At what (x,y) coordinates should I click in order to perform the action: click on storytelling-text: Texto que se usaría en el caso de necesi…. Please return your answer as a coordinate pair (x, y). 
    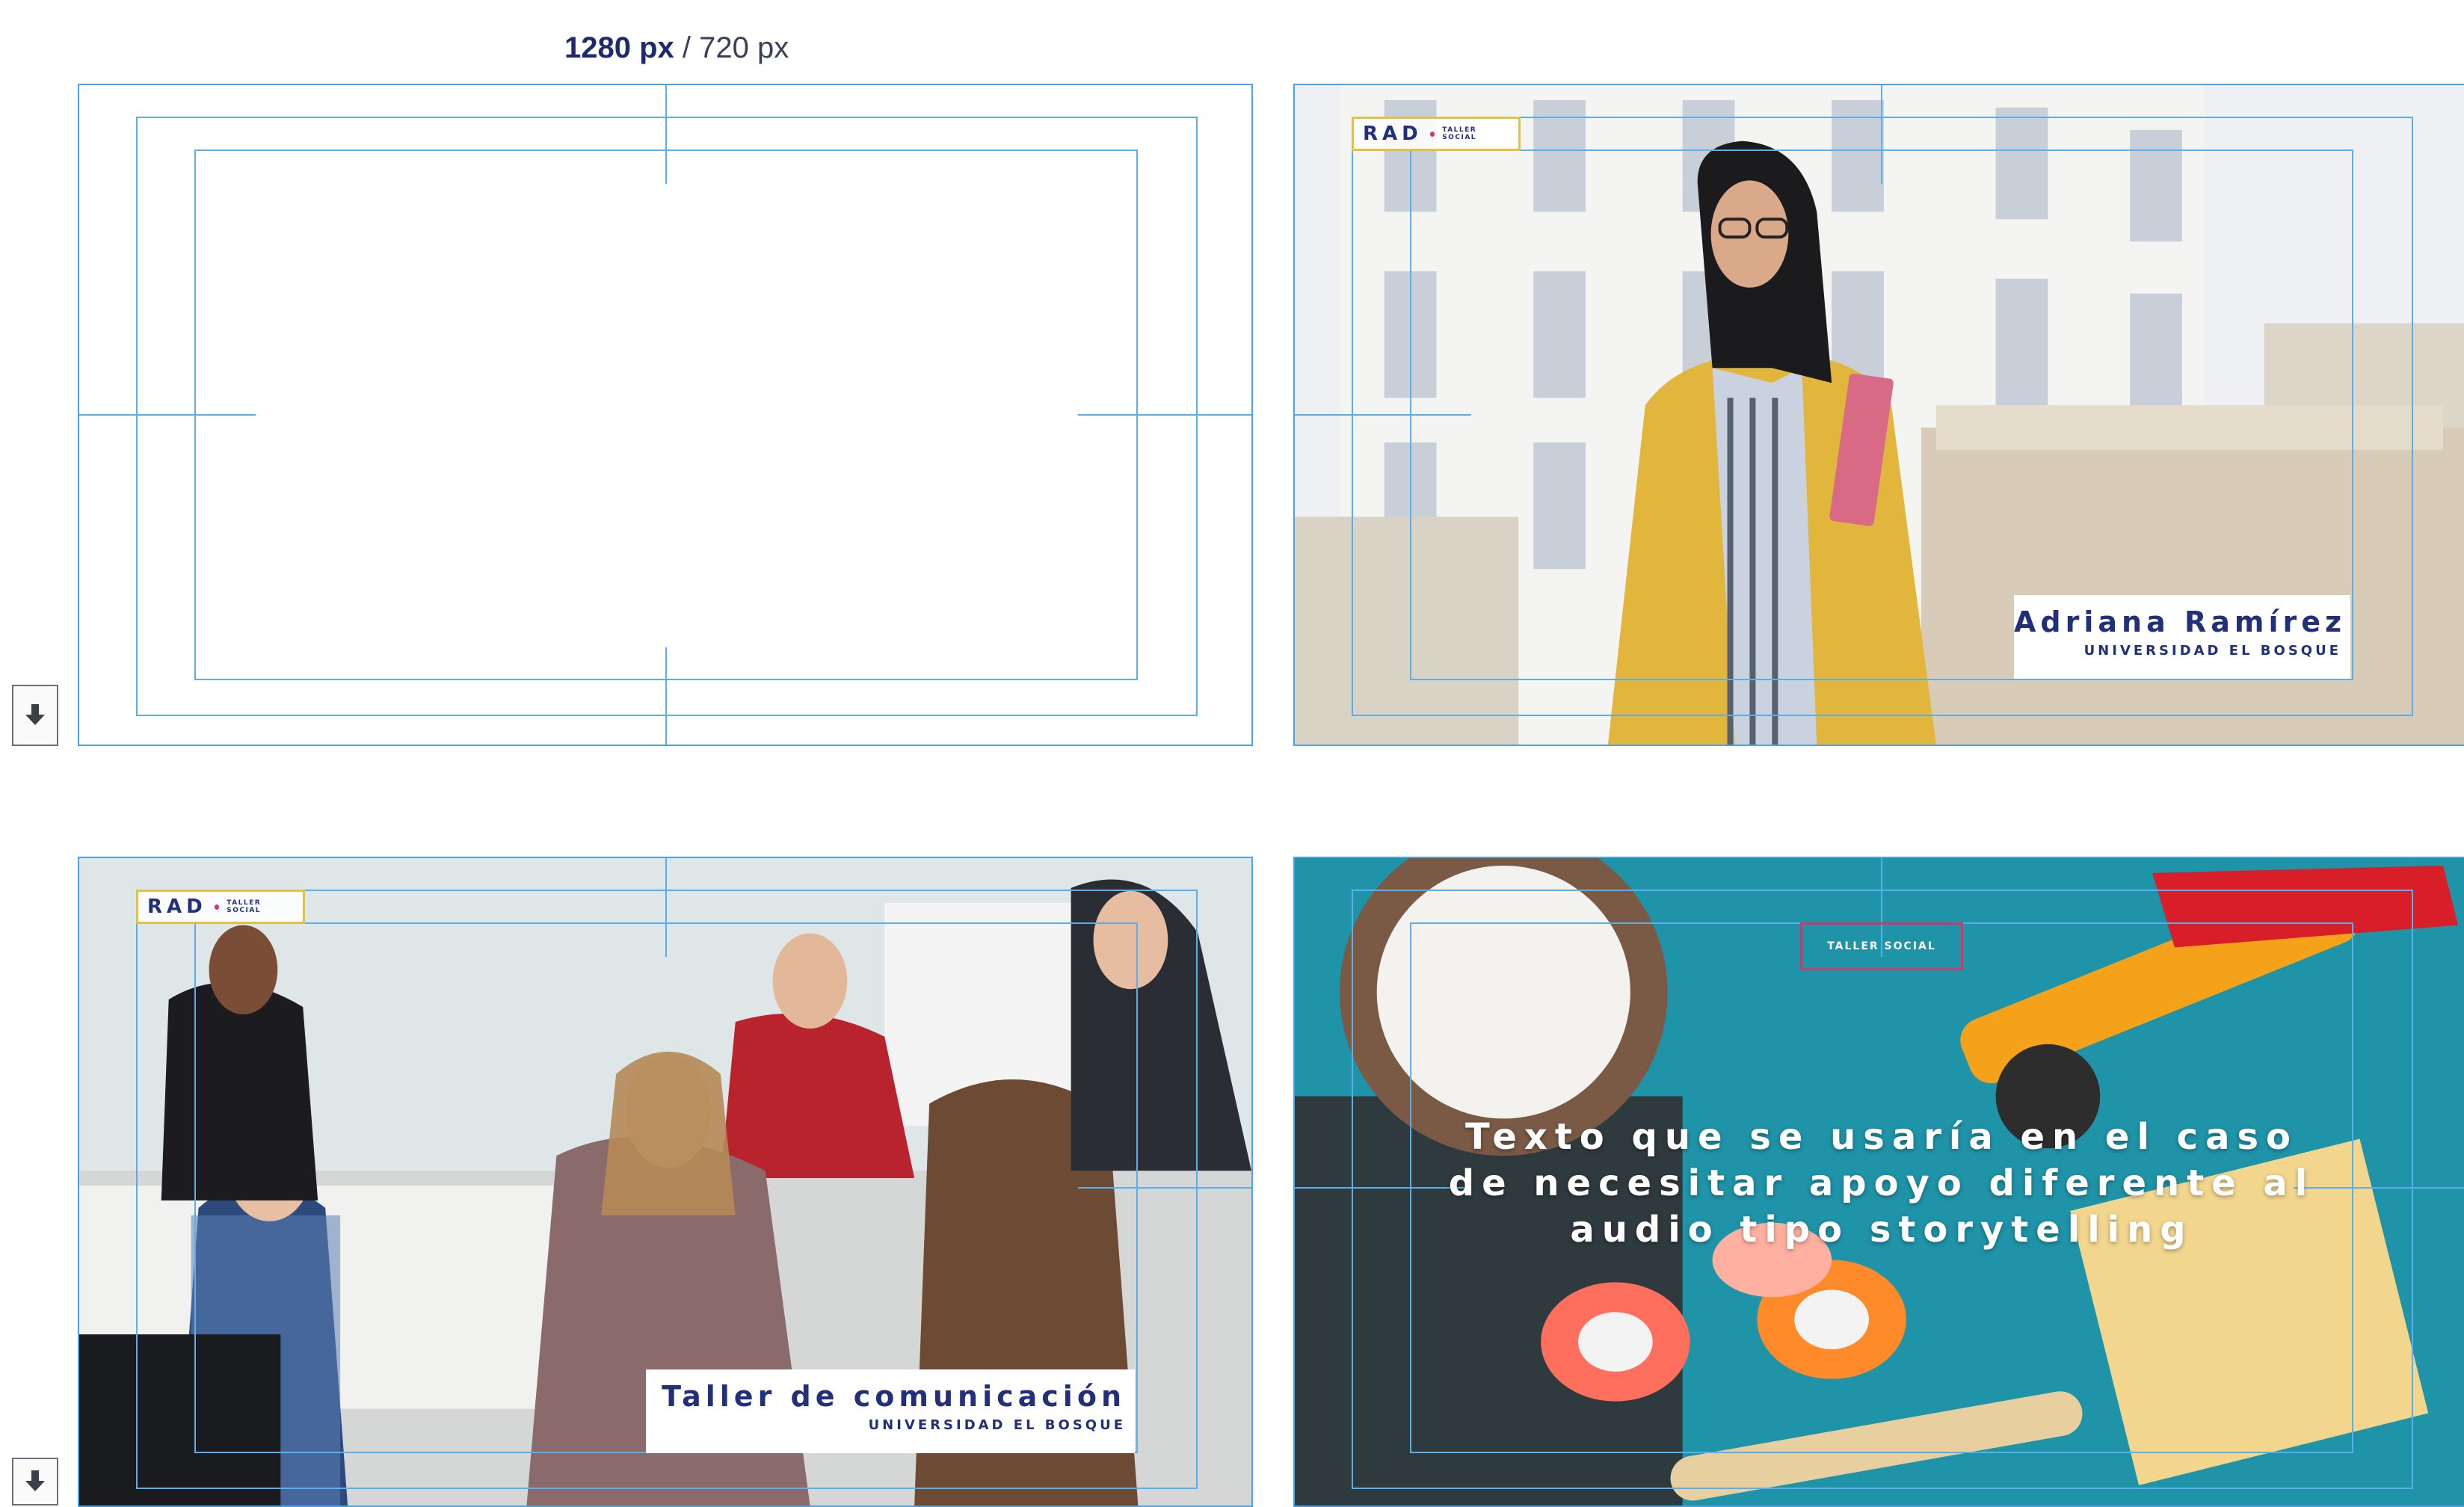
    Looking at the image, I should click on (1882, 1183).